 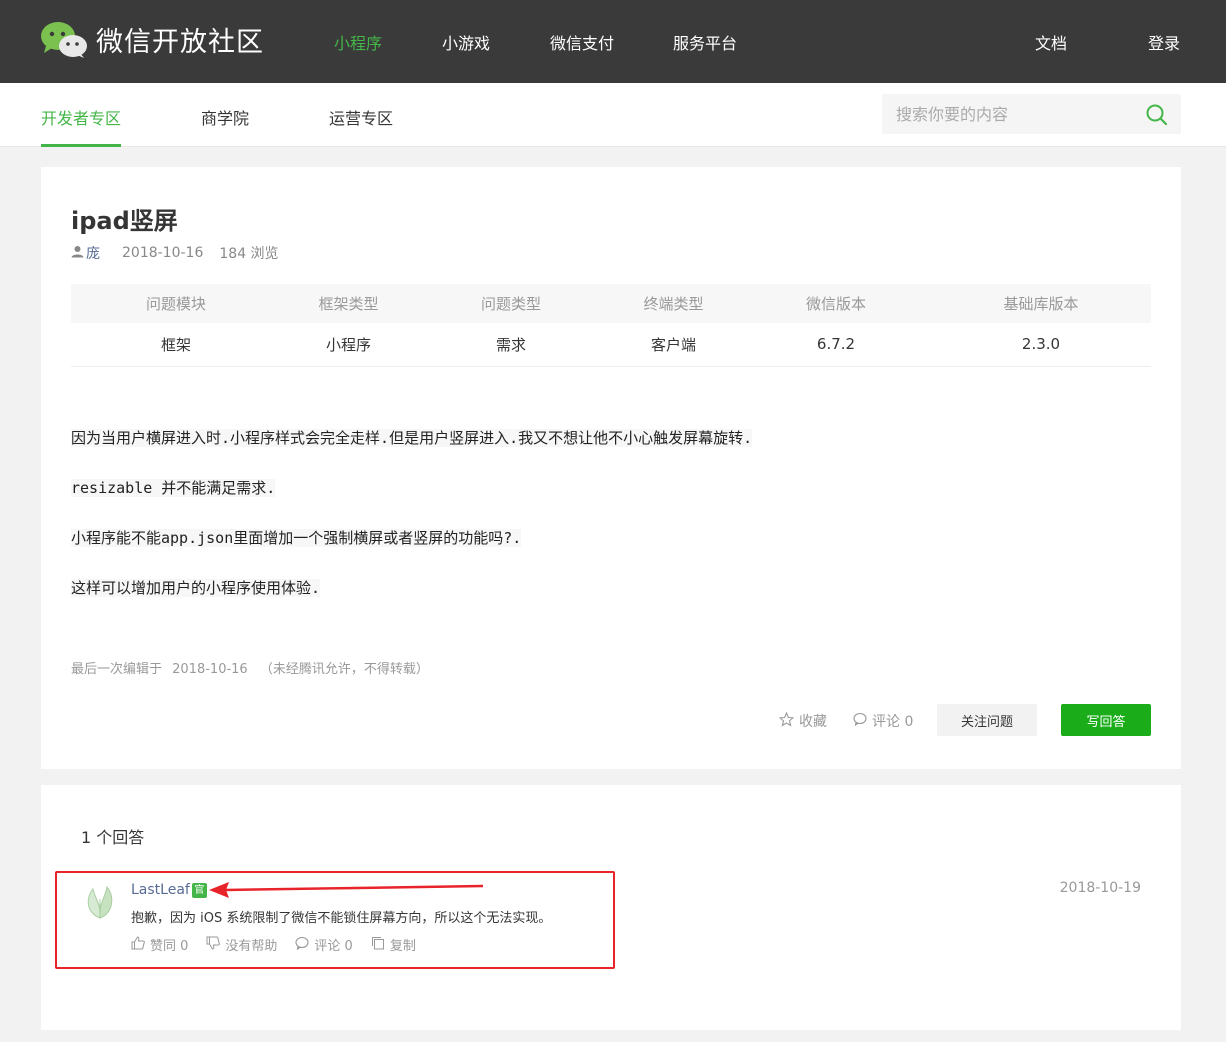 What do you see at coordinates (611, 538) in the screenshot?
I see `body-paragraph: 小程序能不能app.json里面增加一个强制横屏或者竖屏的功能吗?.` at bounding box center [611, 538].